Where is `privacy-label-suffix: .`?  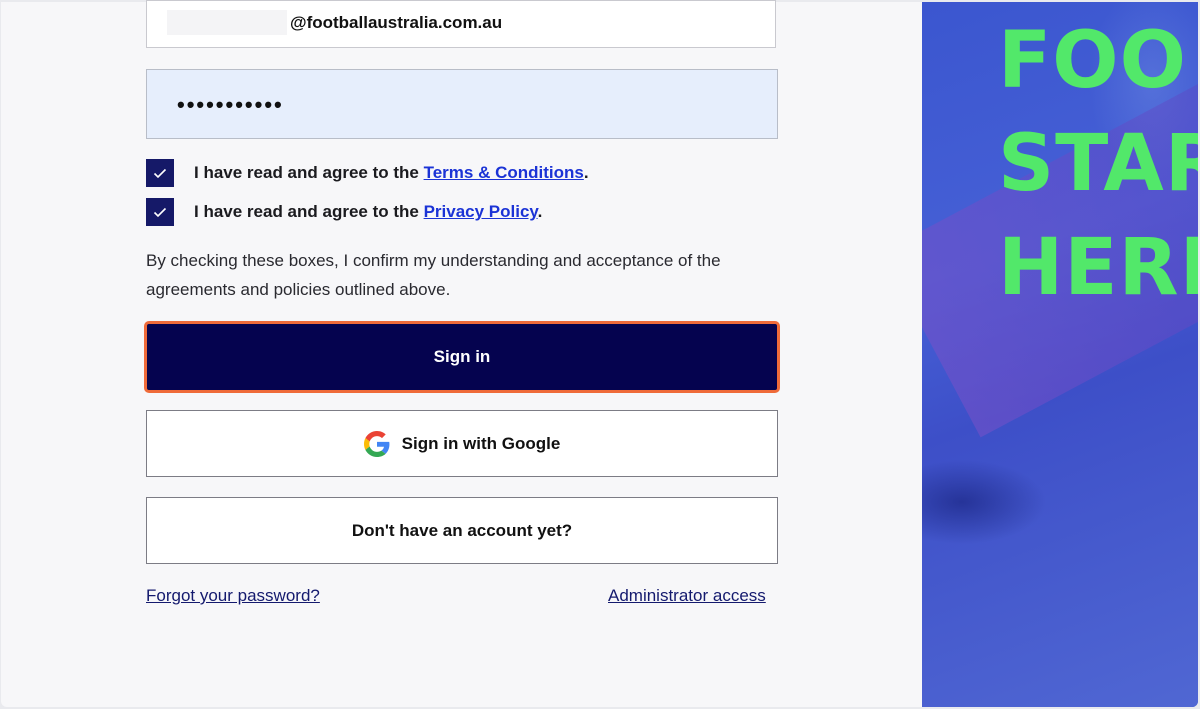 privacy-label-suffix: . is located at coordinates (540, 211).